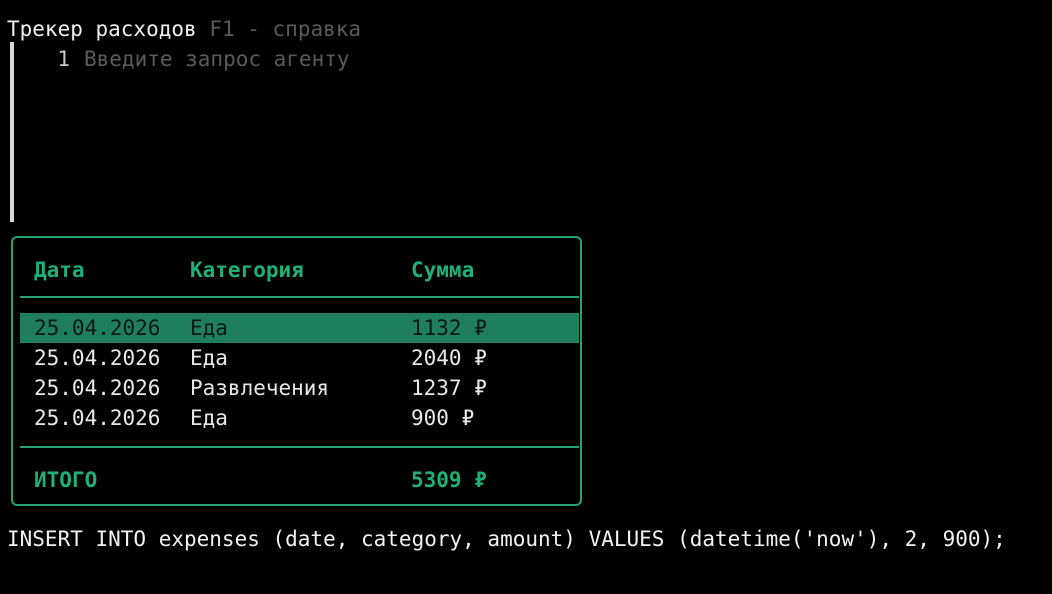 This screenshot has width=1052, height=594. Describe the element at coordinates (59, 270) in the screenshot. I see `column-header-date: Дата` at that location.